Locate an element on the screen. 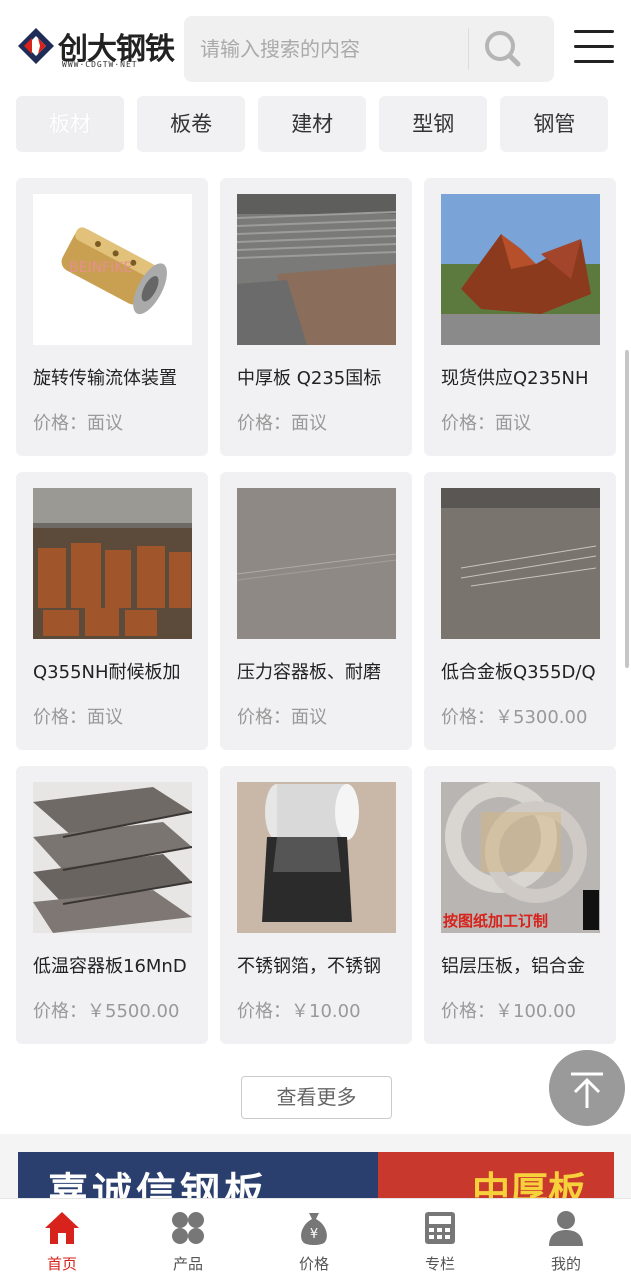  product-name: Q355NH耐候板加 is located at coordinates (107, 672).